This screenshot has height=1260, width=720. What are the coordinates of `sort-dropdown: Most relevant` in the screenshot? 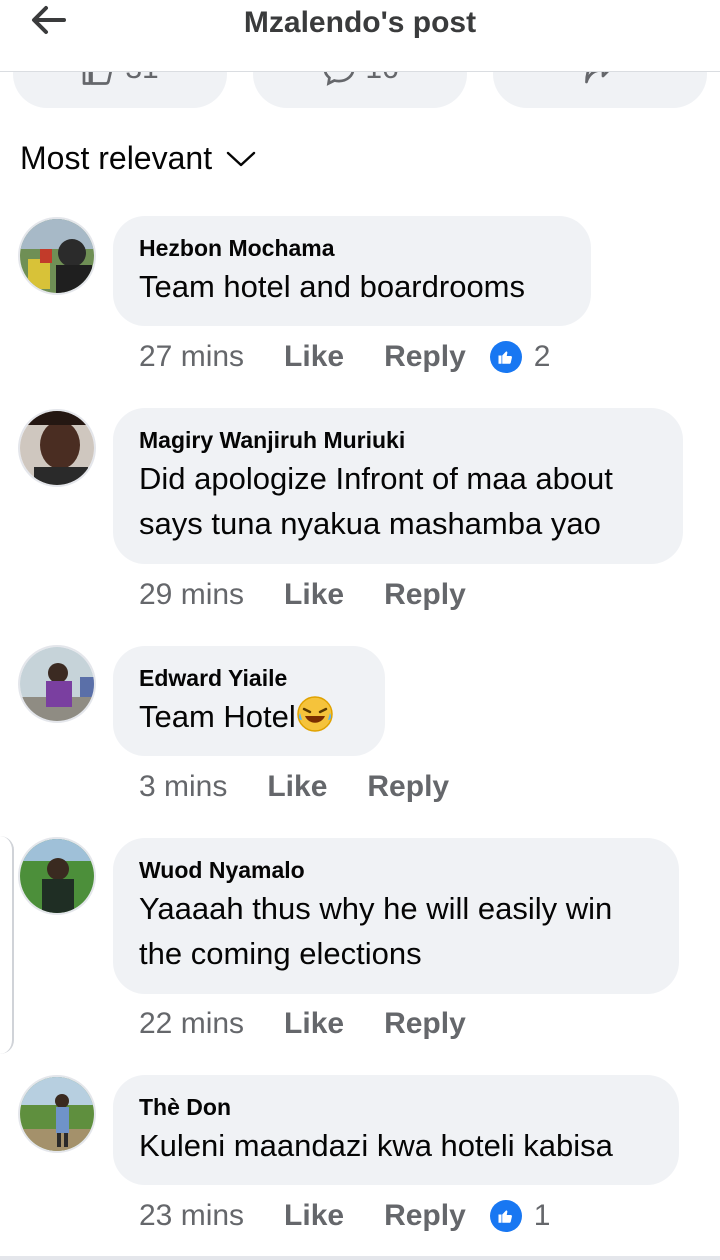 It's located at (138, 158).